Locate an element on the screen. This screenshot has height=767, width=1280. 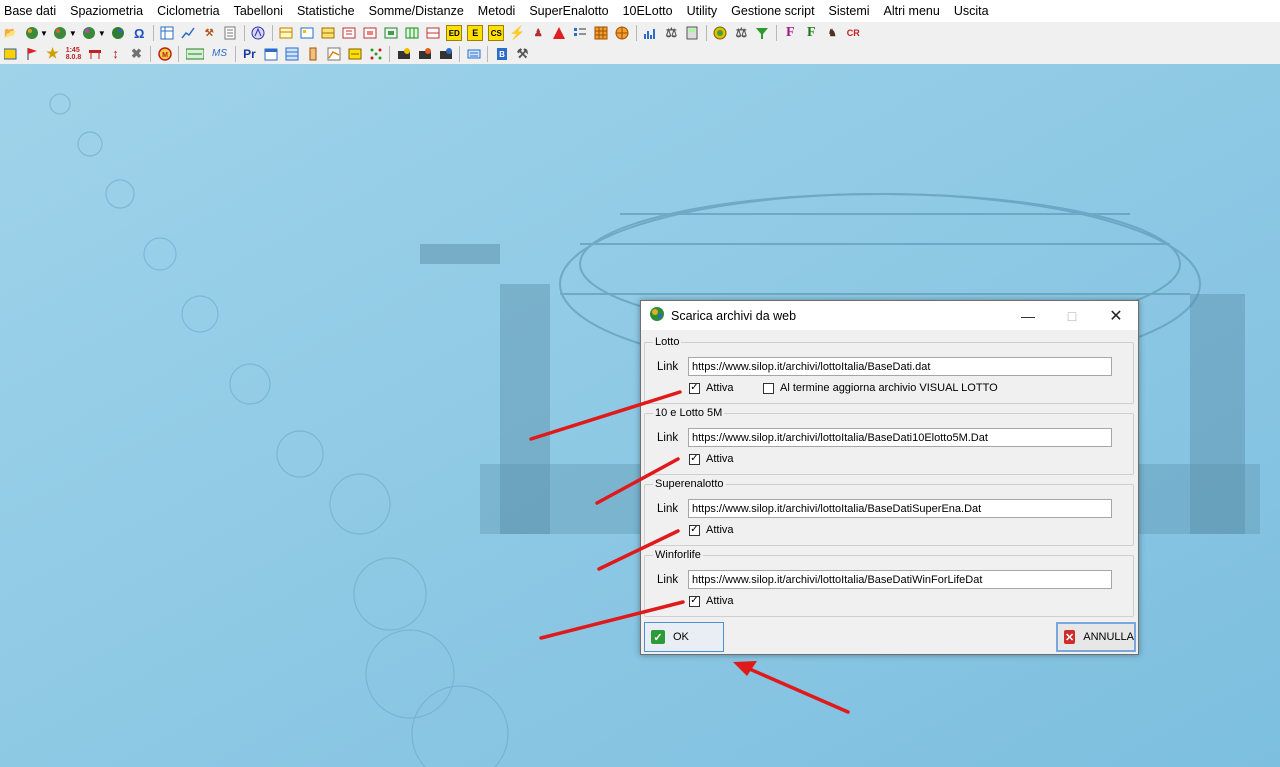
menu-altri-menu: Altri menu is located at coordinates (915, 11).